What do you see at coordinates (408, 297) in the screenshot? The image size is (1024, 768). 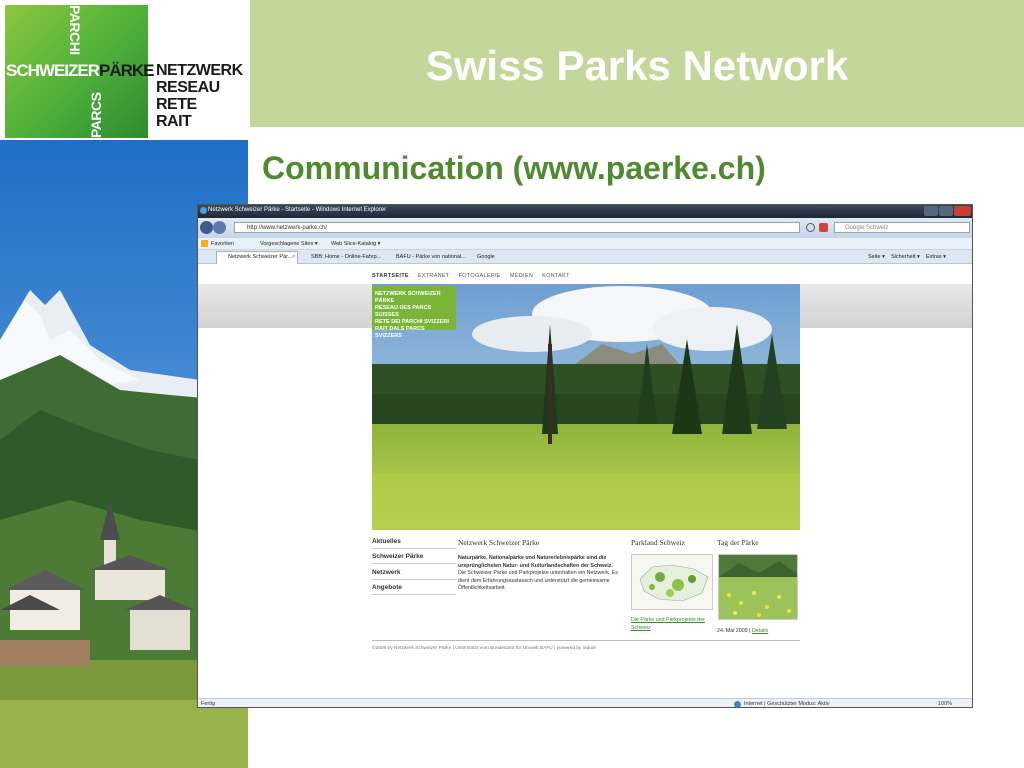 I see `hero-logo-line-1: NETZWERK SCHWEIZER PÄRKE` at bounding box center [408, 297].